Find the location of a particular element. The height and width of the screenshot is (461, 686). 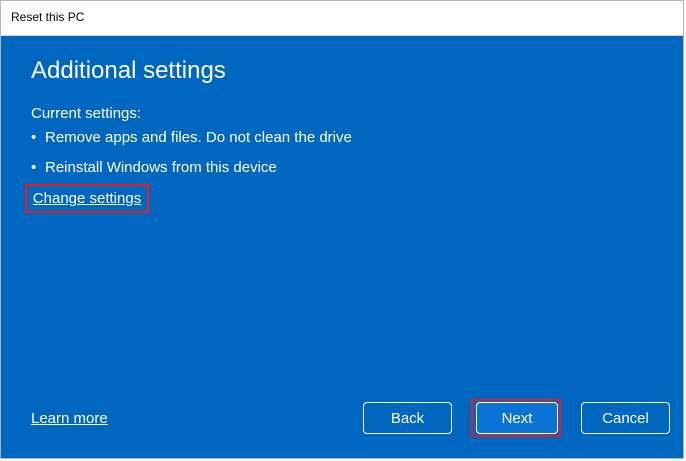

cancel-button: Cancel is located at coordinates (625, 418).